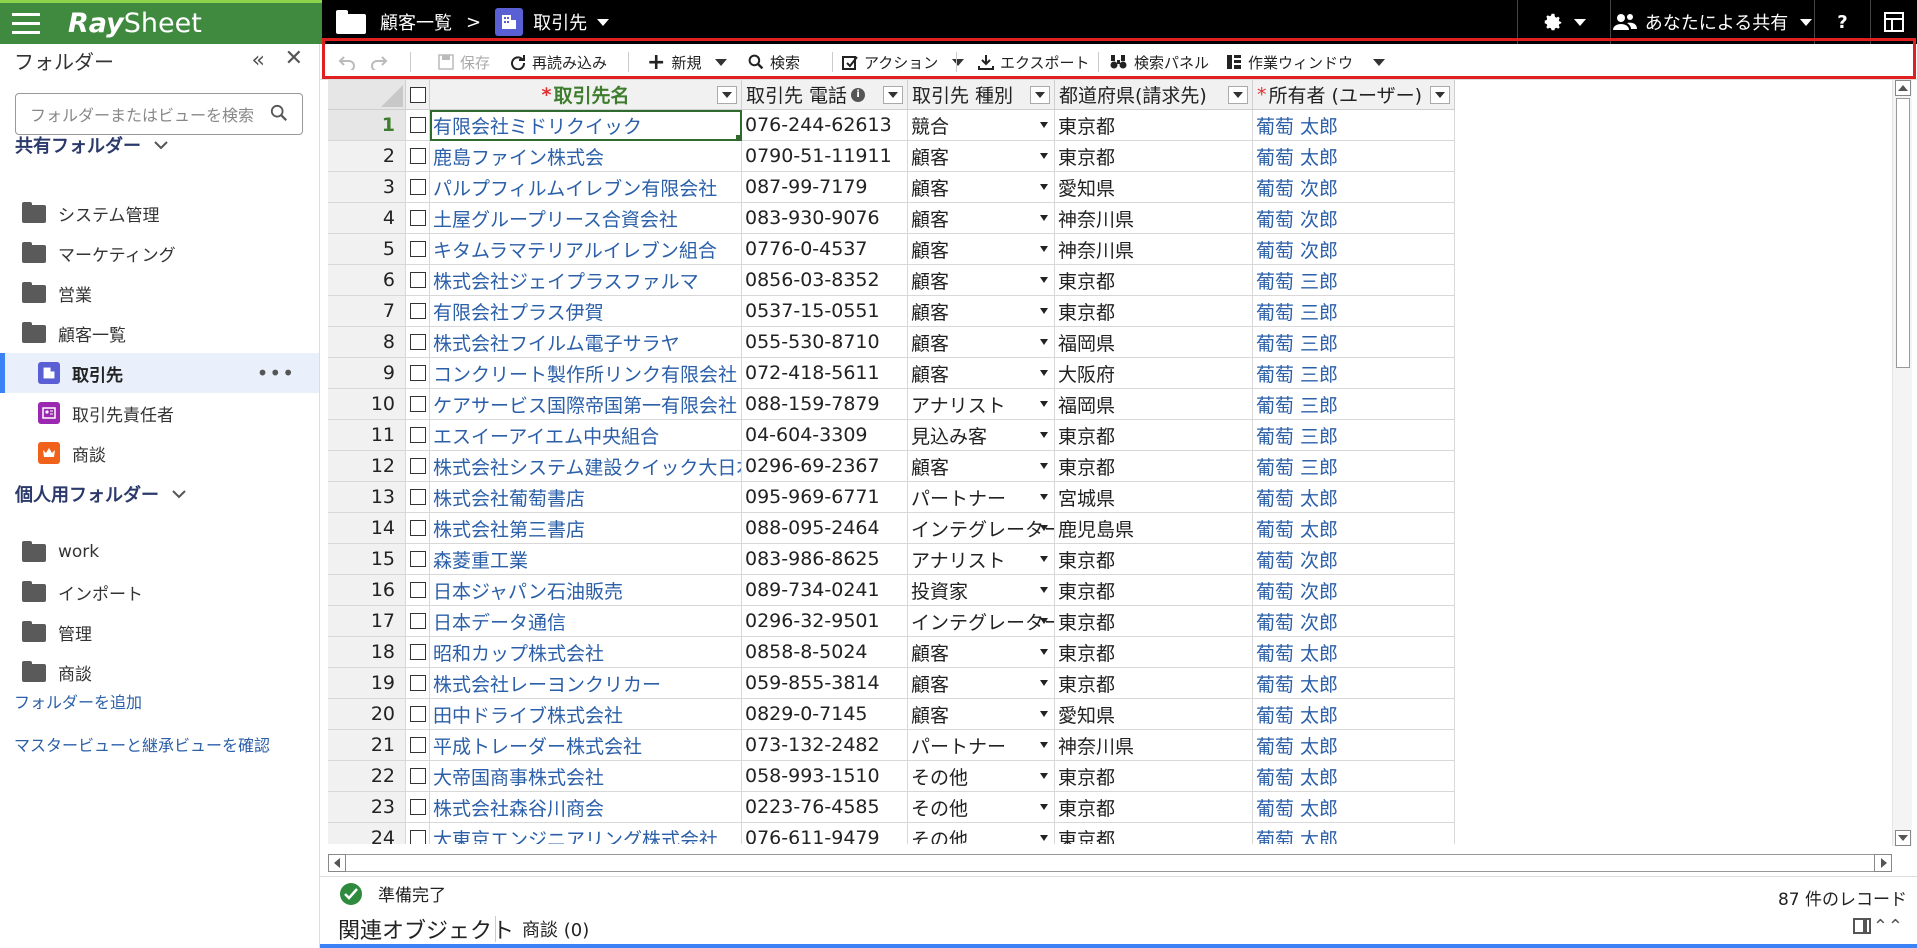  Describe the element at coordinates (981, 776) in the screenshot. I see `cell-account-type: その他` at that location.